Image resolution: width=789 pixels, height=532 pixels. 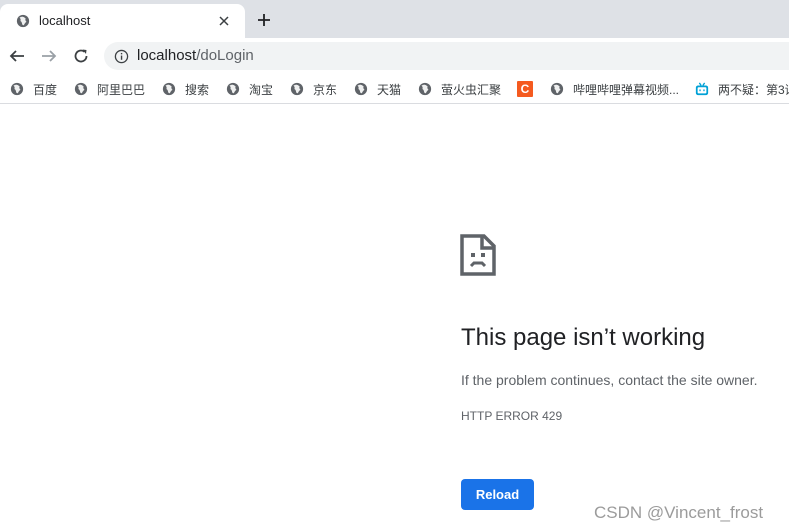 What do you see at coordinates (81, 56) in the screenshot?
I see `reload-icon` at bounding box center [81, 56].